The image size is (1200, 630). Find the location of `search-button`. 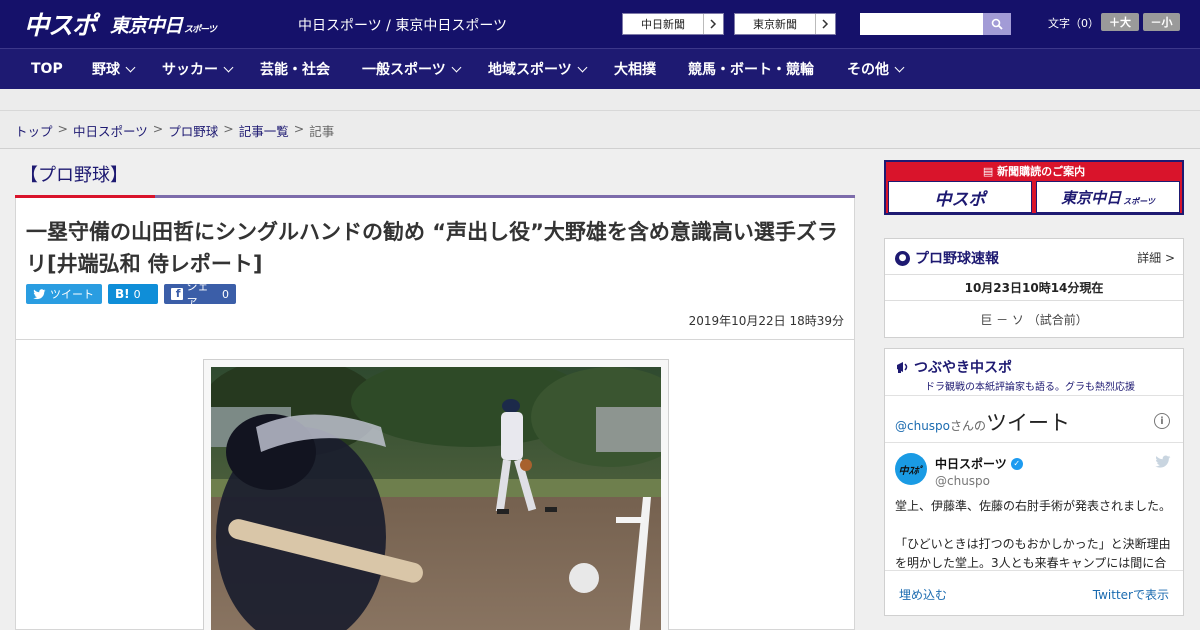

search-button is located at coordinates (997, 24).